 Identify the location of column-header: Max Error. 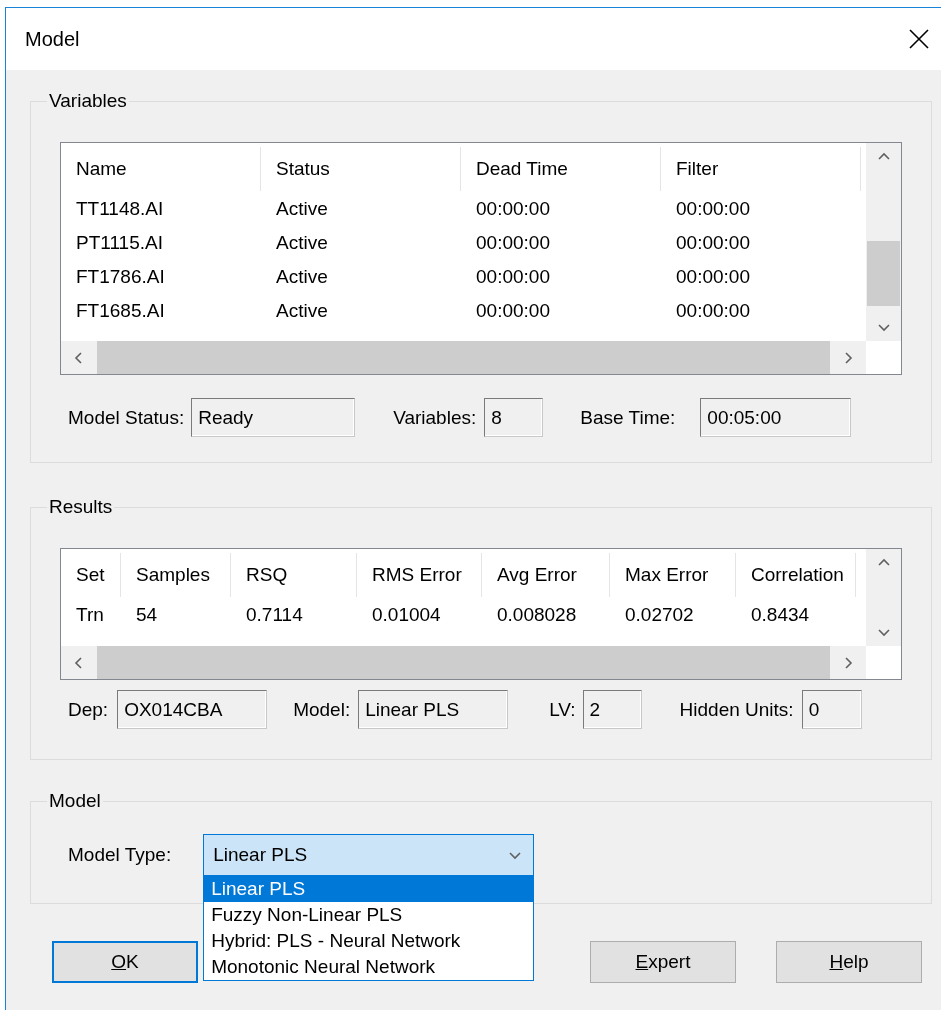
(673, 574).